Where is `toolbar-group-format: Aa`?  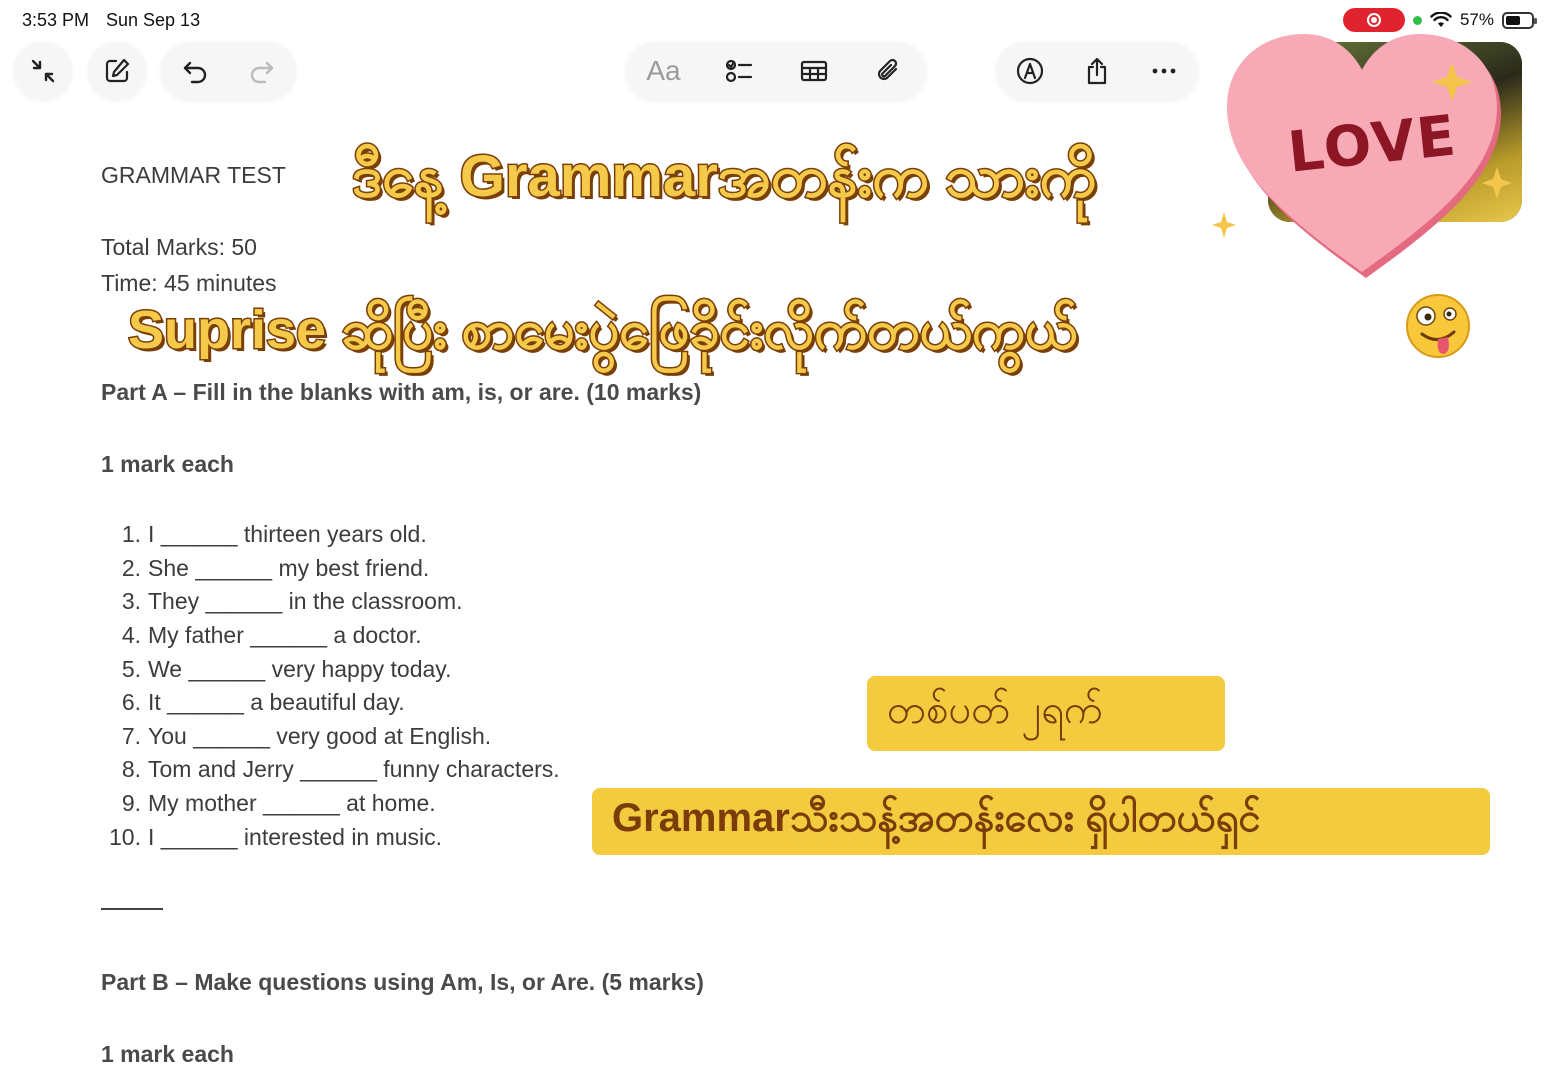
toolbar-group-format: Aa is located at coordinates (776, 71).